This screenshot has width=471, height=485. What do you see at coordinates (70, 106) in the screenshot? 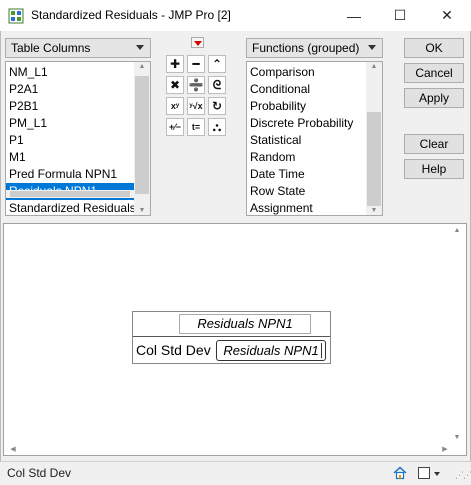
I see `column-list-item: P2B1` at bounding box center [70, 106].